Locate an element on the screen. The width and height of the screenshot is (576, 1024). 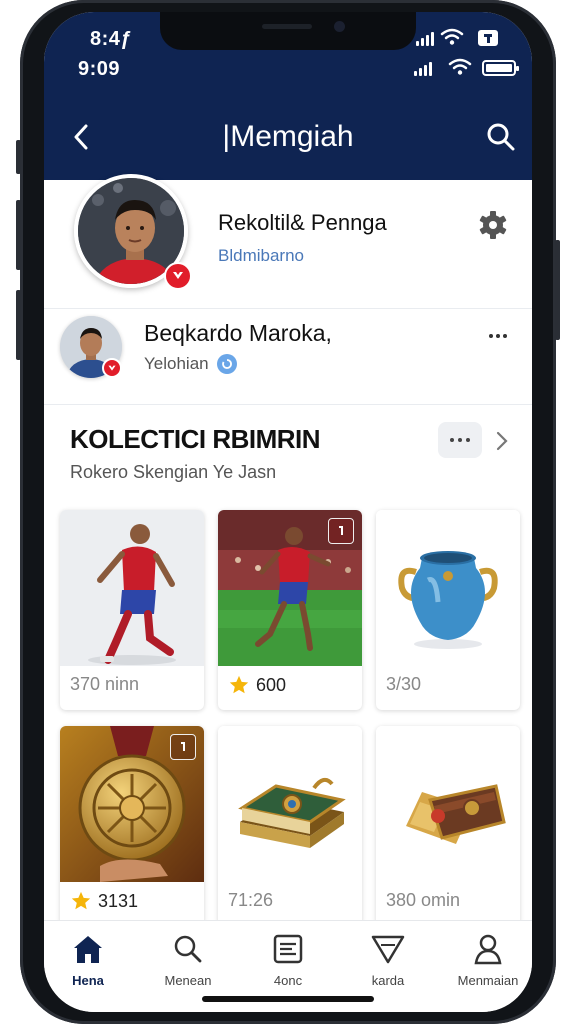
collection-card-player-1: 370 ninn is located at coordinates (132, 610).